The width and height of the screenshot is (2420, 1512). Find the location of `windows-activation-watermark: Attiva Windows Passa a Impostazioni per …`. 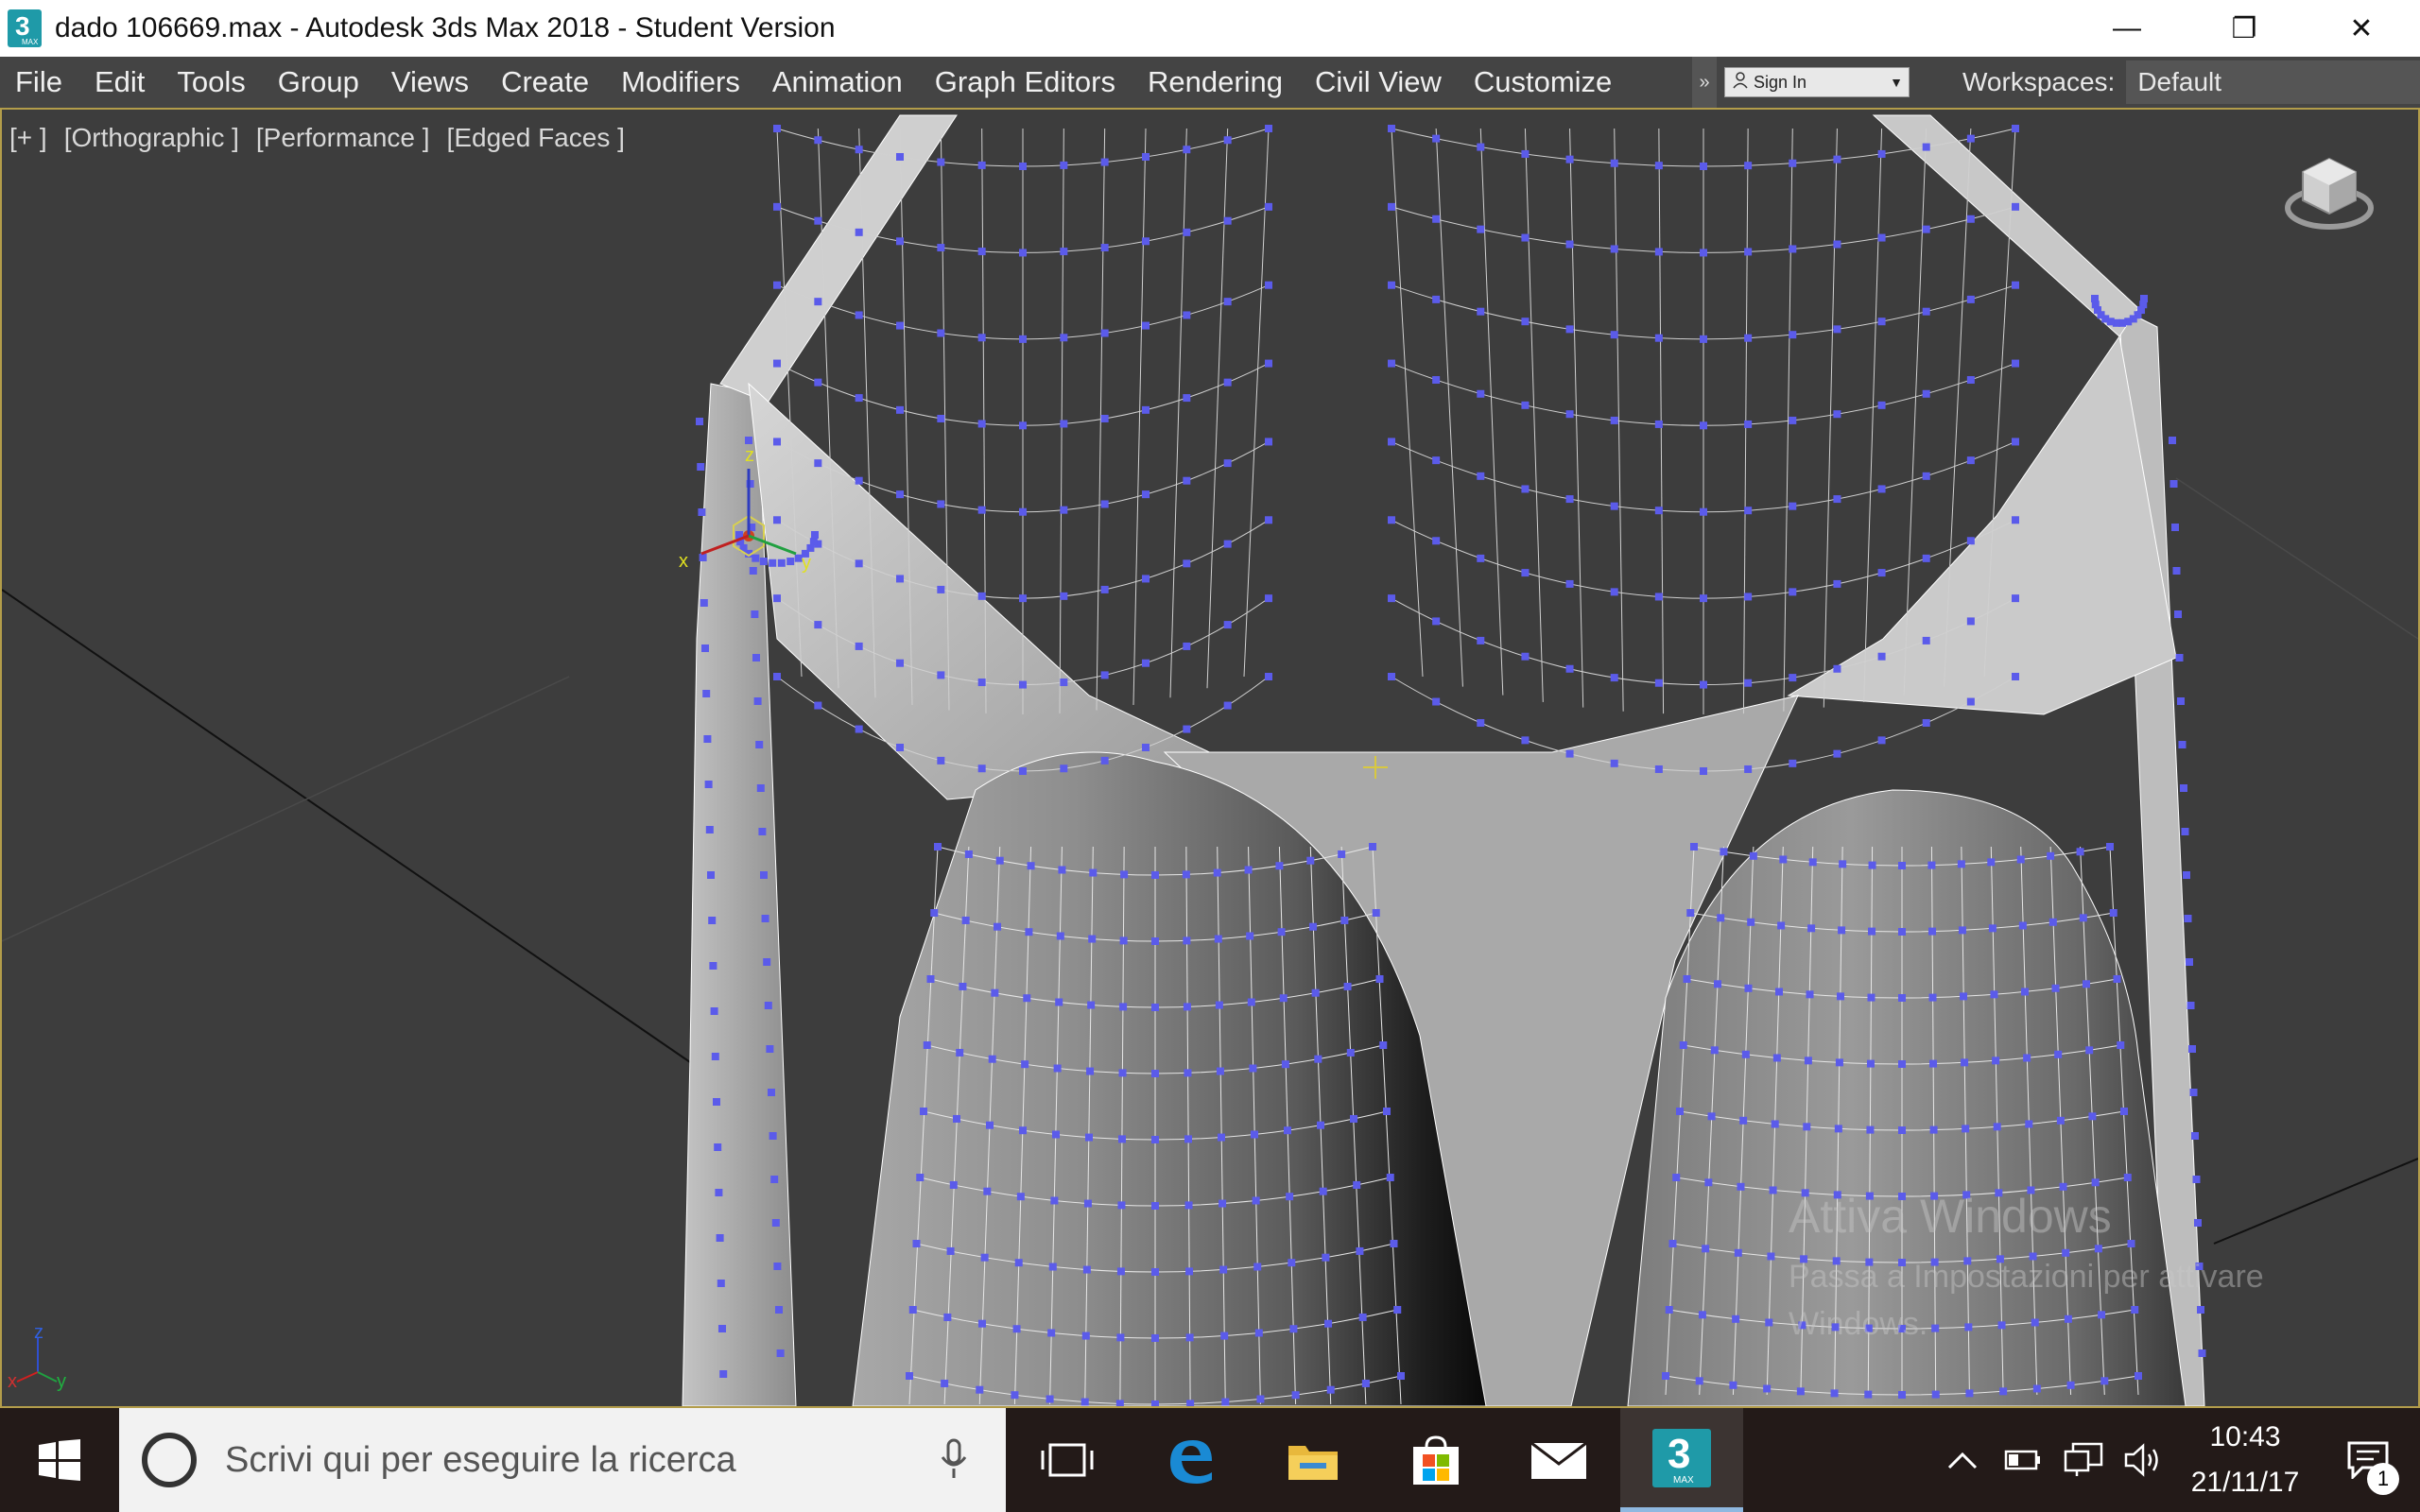

windows-activation-watermark: Attiva Windows Passa a Impostazioni per … is located at coordinates (2053, 1268).